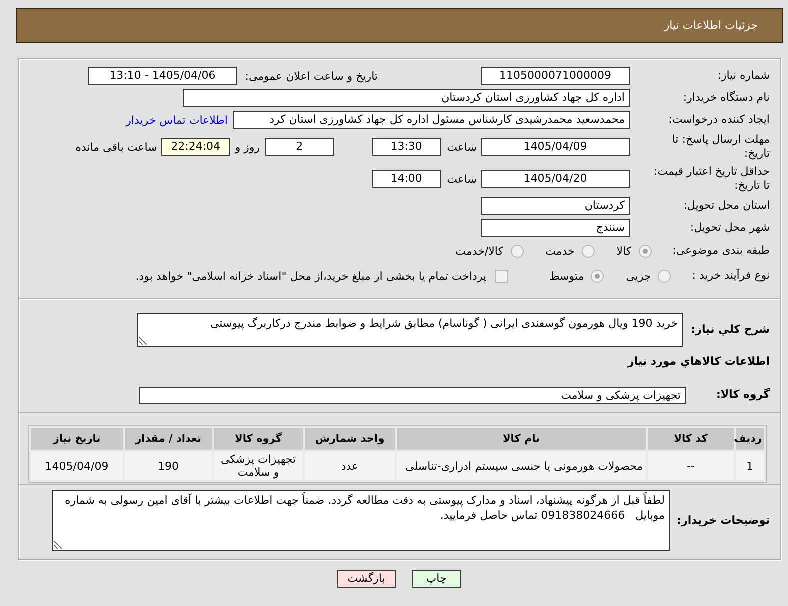  Describe the element at coordinates (436, 579) in the screenshot. I see `print-button: چاپ` at that location.